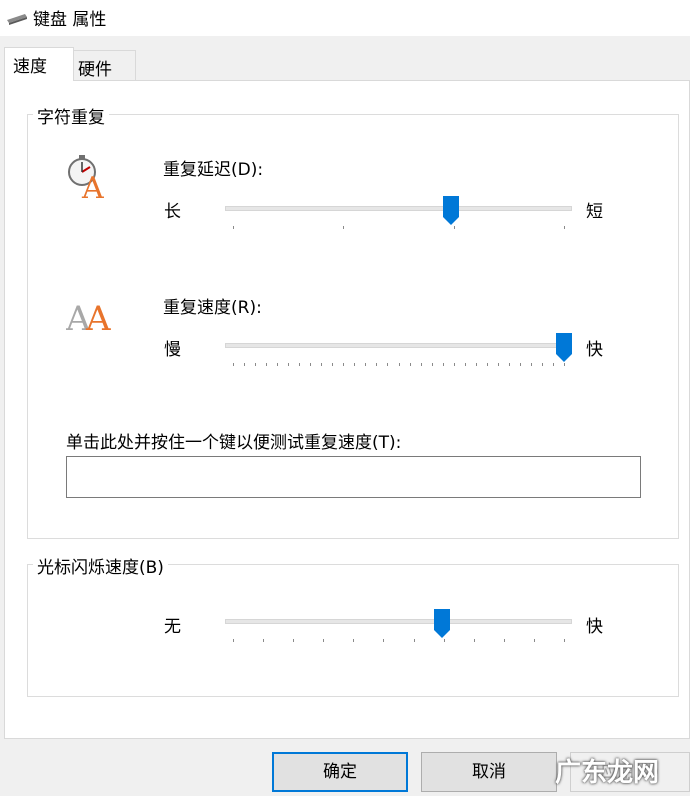 This screenshot has width=690, height=796. What do you see at coordinates (345, 18) in the screenshot?
I see `title-bar: 键盘 属性` at bounding box center [345, 18].